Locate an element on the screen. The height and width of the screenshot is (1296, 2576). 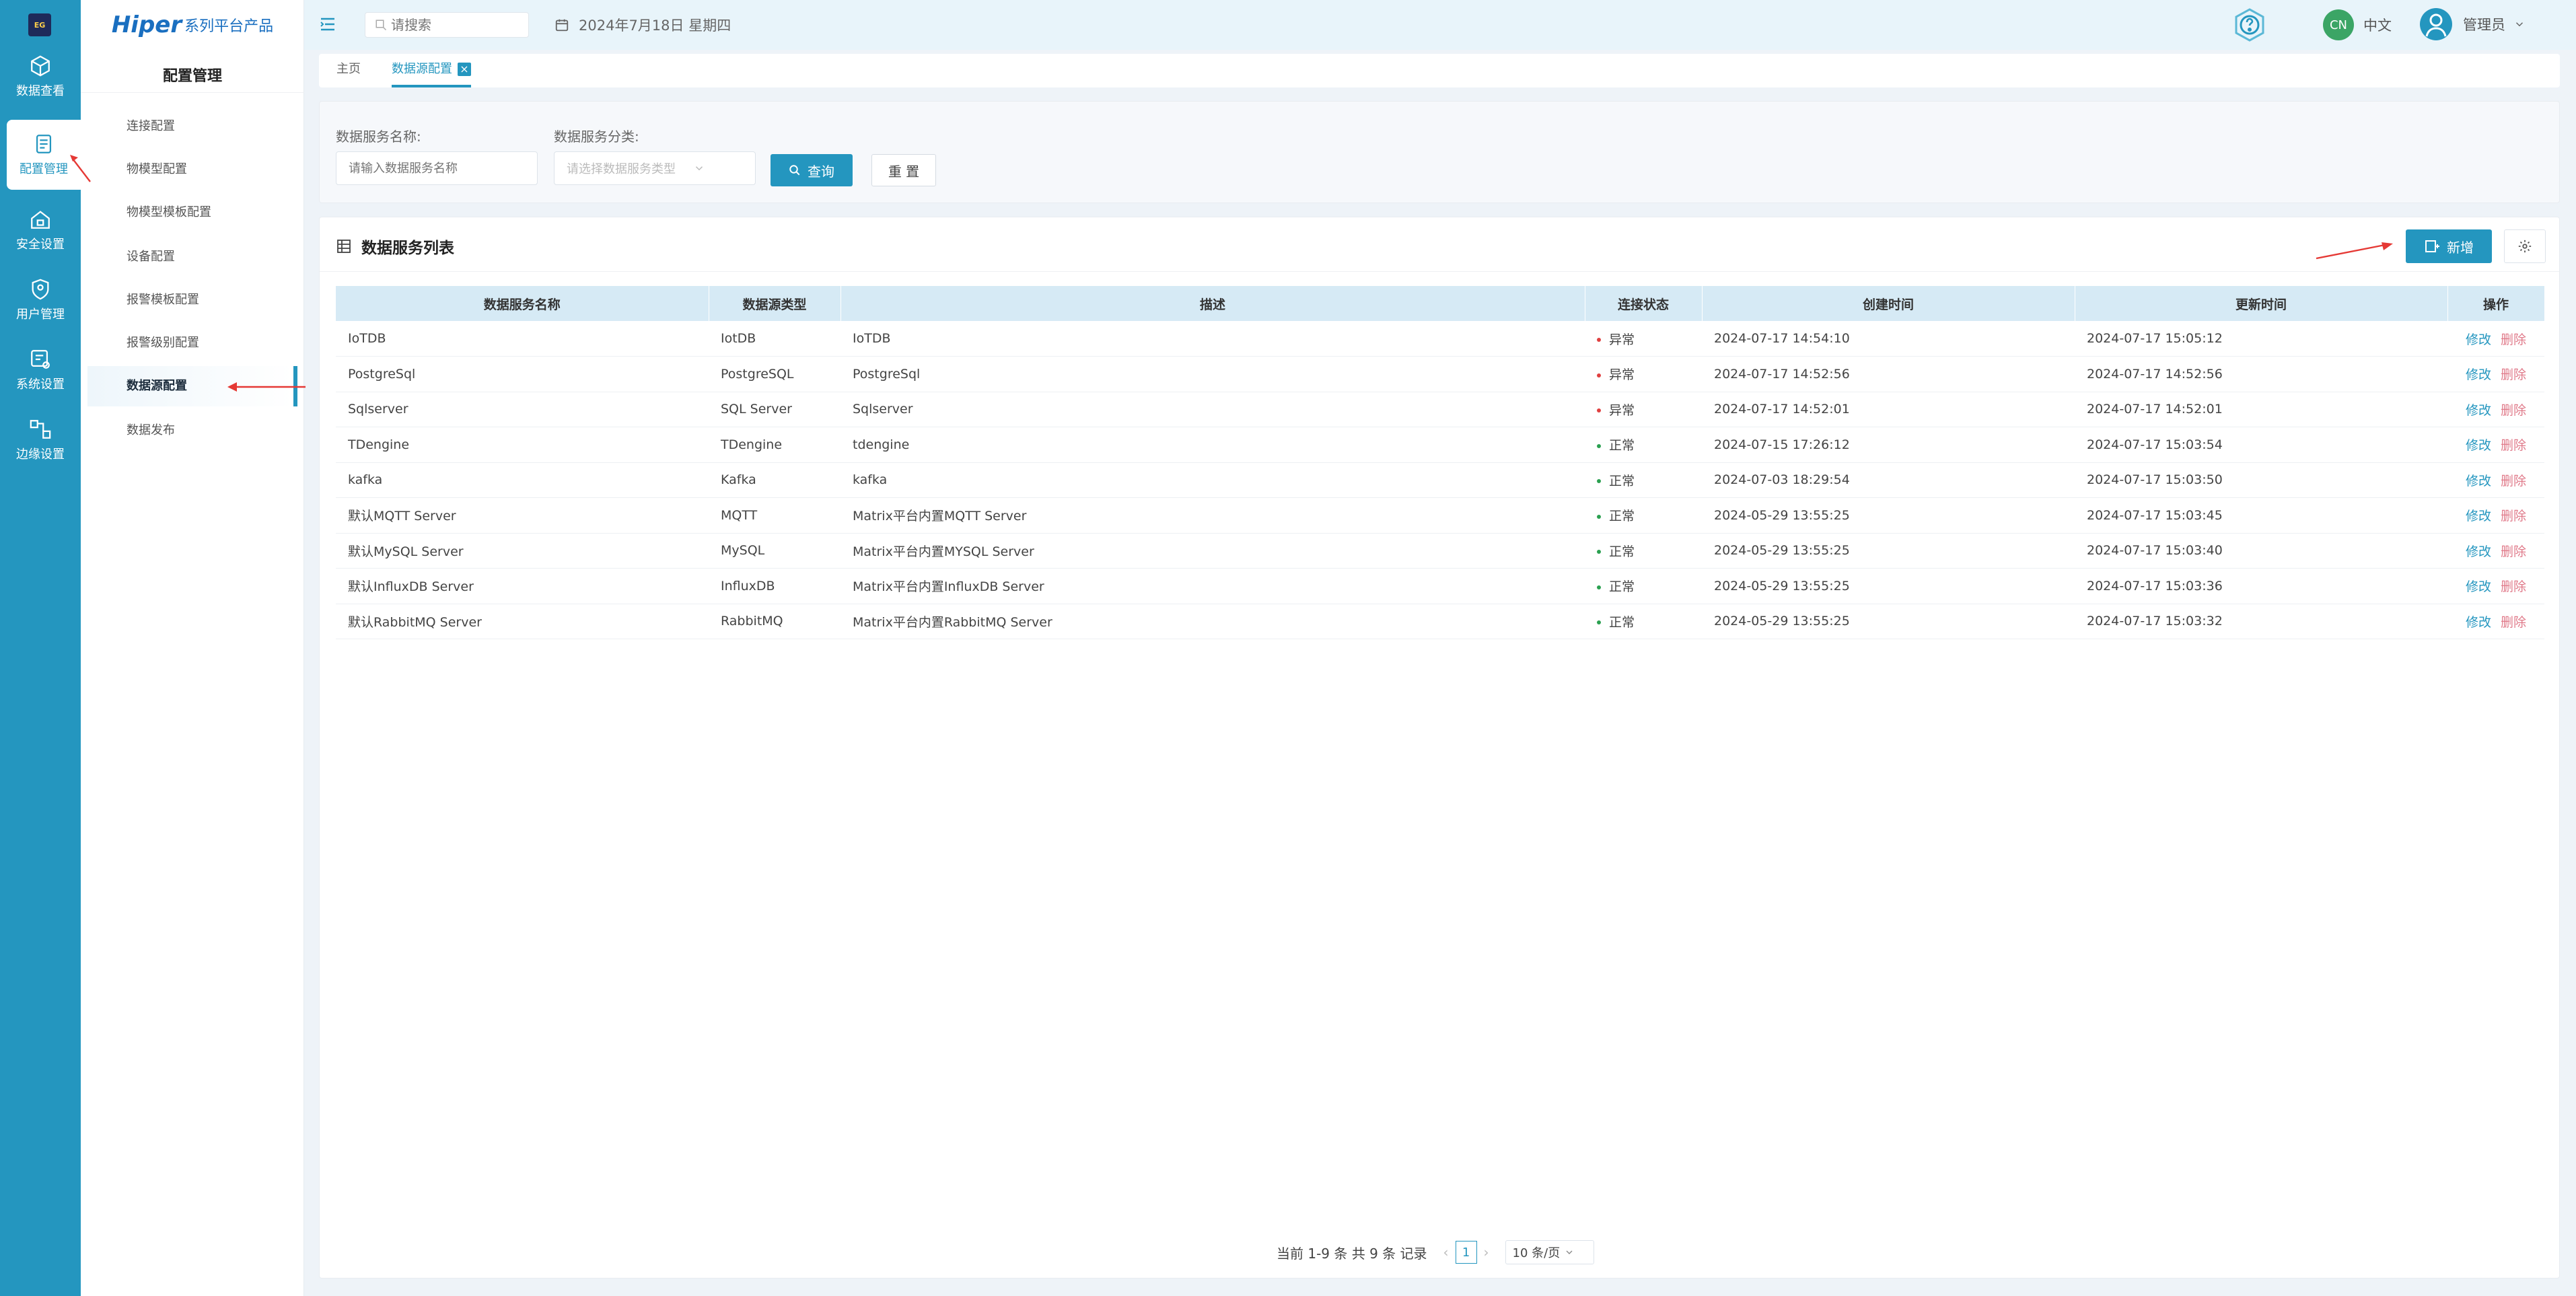
rail-item-edge: 边缘设置 is located at coordinates (40, 440).